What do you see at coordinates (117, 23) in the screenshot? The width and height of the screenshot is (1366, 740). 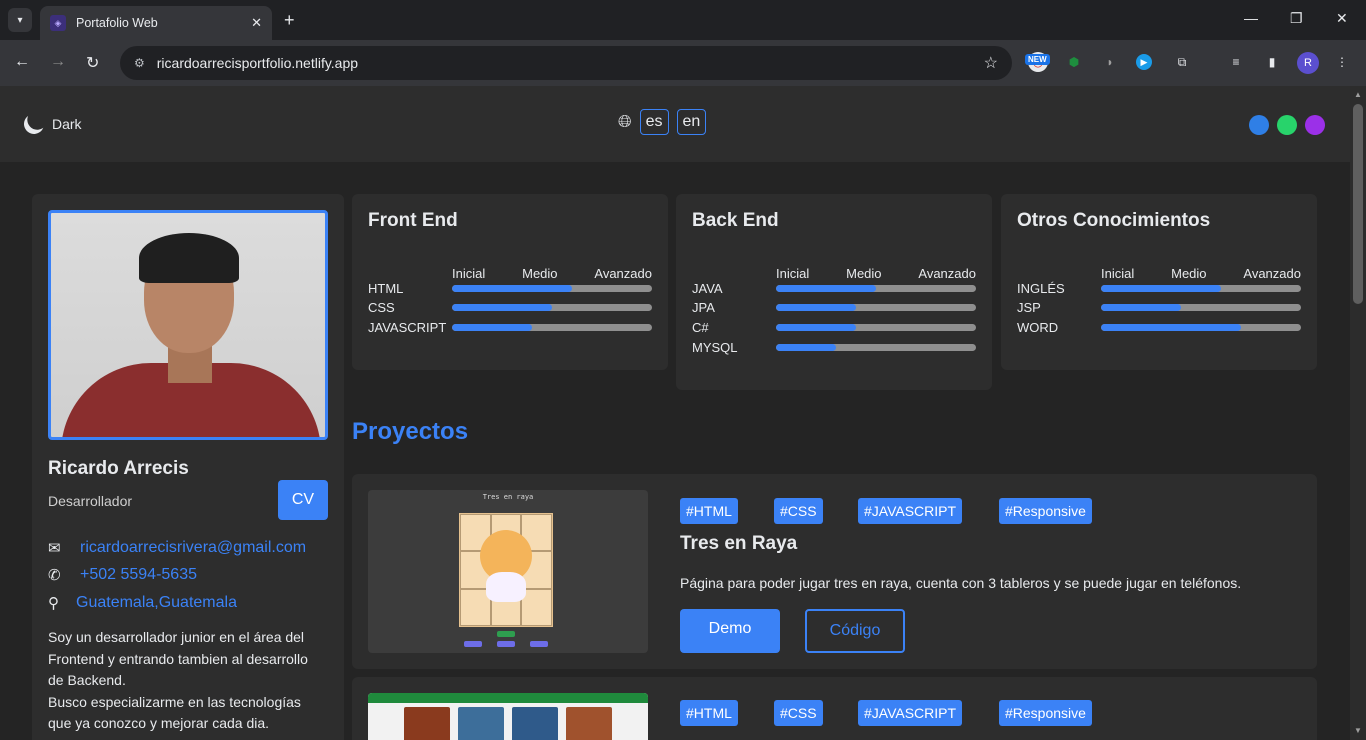 I see `tab-title: Portafolio Web` at bounding box center [117, 23].